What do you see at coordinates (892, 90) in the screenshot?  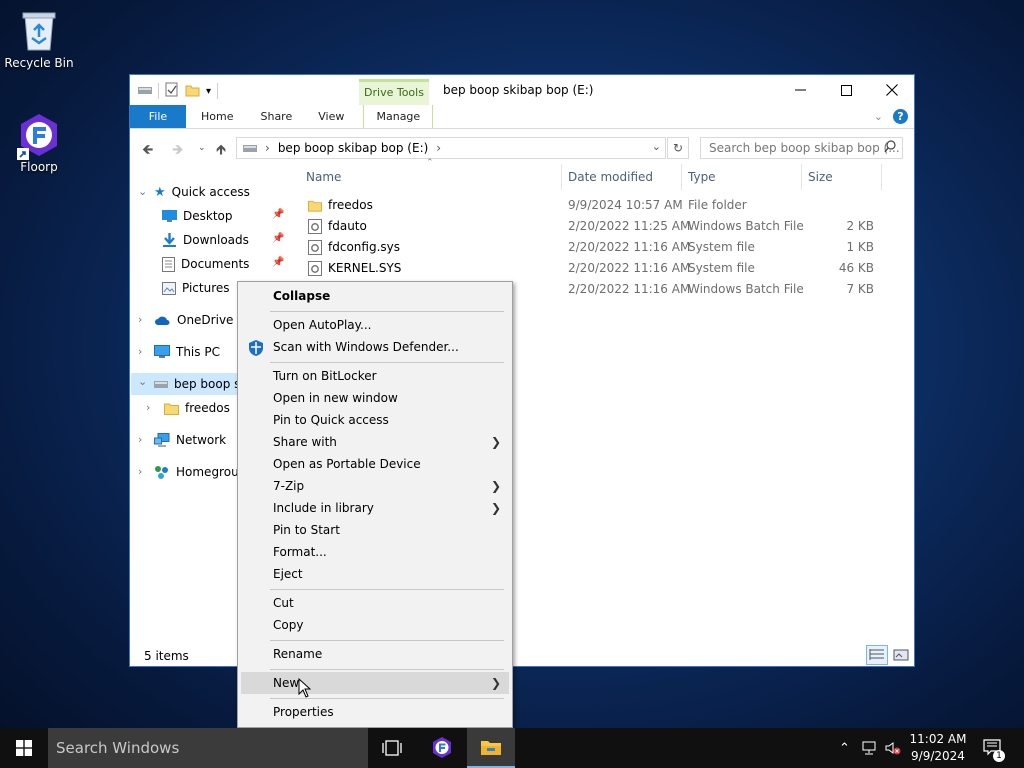 I see `close-button` at bounding box center [892, 90].